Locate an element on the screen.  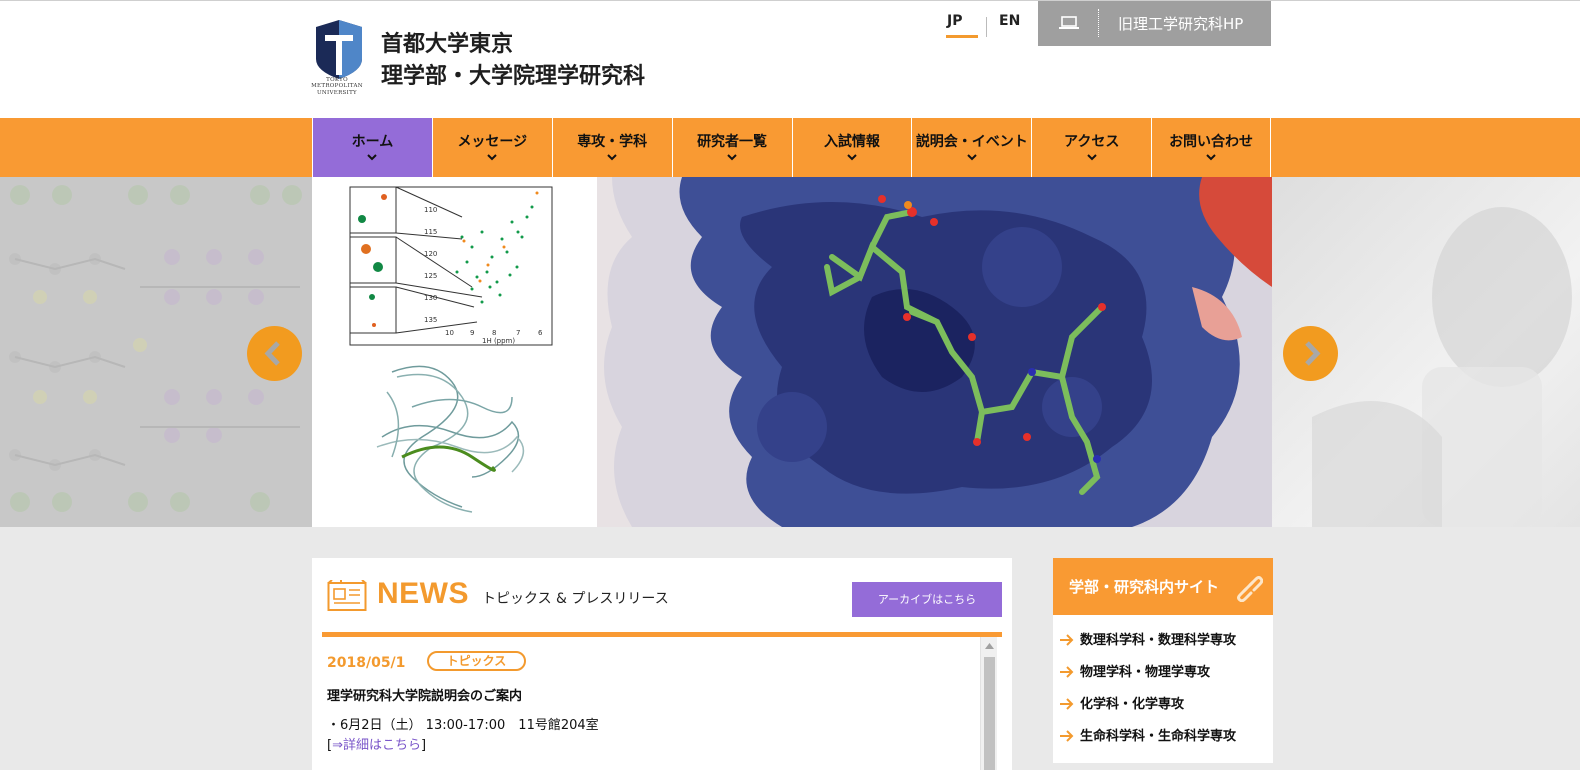
nav-item-events: 説明会・イベント is located at coordinates (971, 147).